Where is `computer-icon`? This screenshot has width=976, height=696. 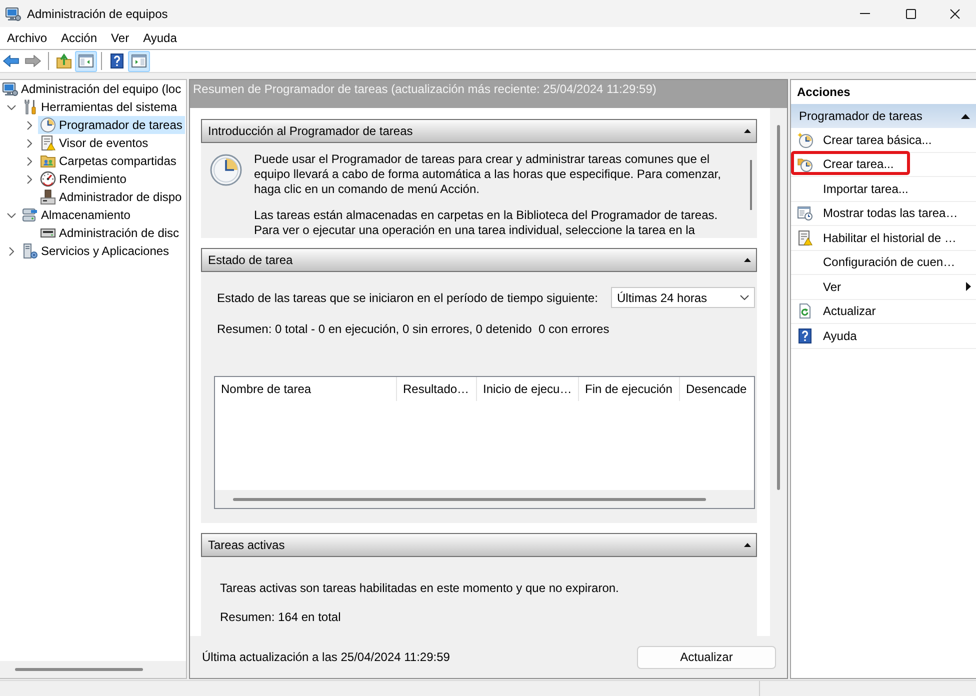 computer-icon is located at coordinates (10, 89).